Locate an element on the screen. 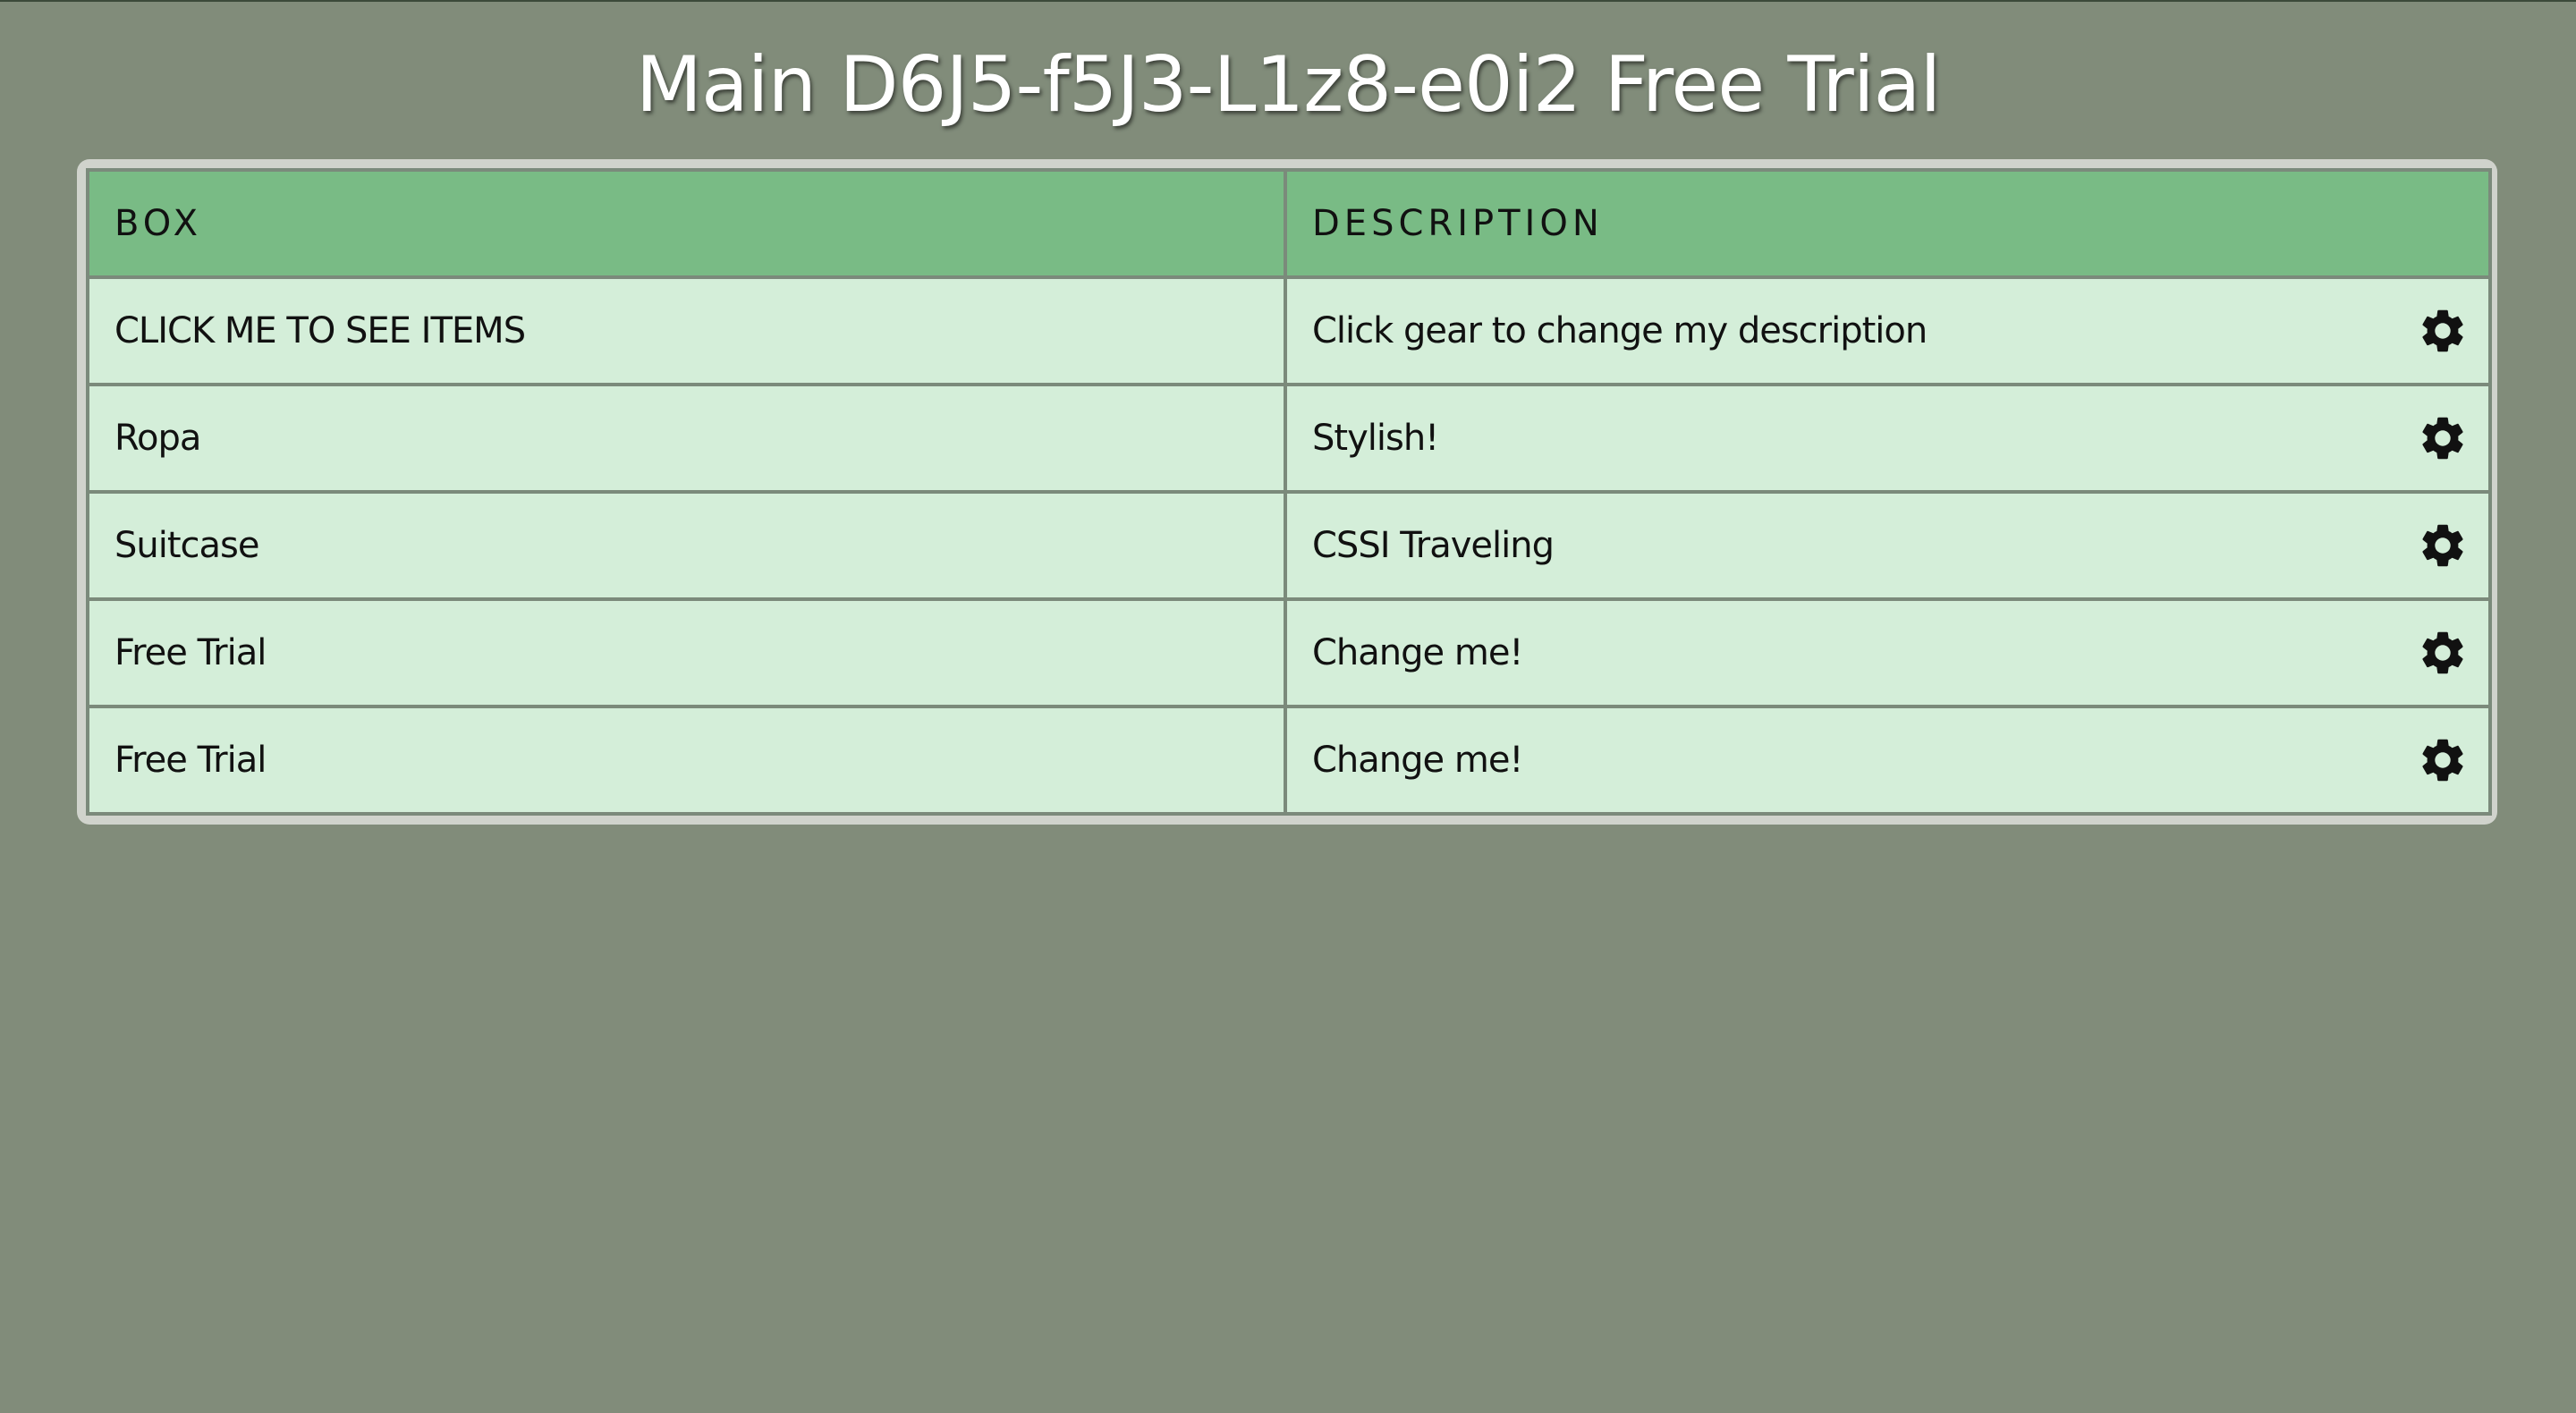 This screenshot has height=1413, width=2576. box-name-cell: CLICK ME TO SEE ITEMS is located at coordinates (686, 330).